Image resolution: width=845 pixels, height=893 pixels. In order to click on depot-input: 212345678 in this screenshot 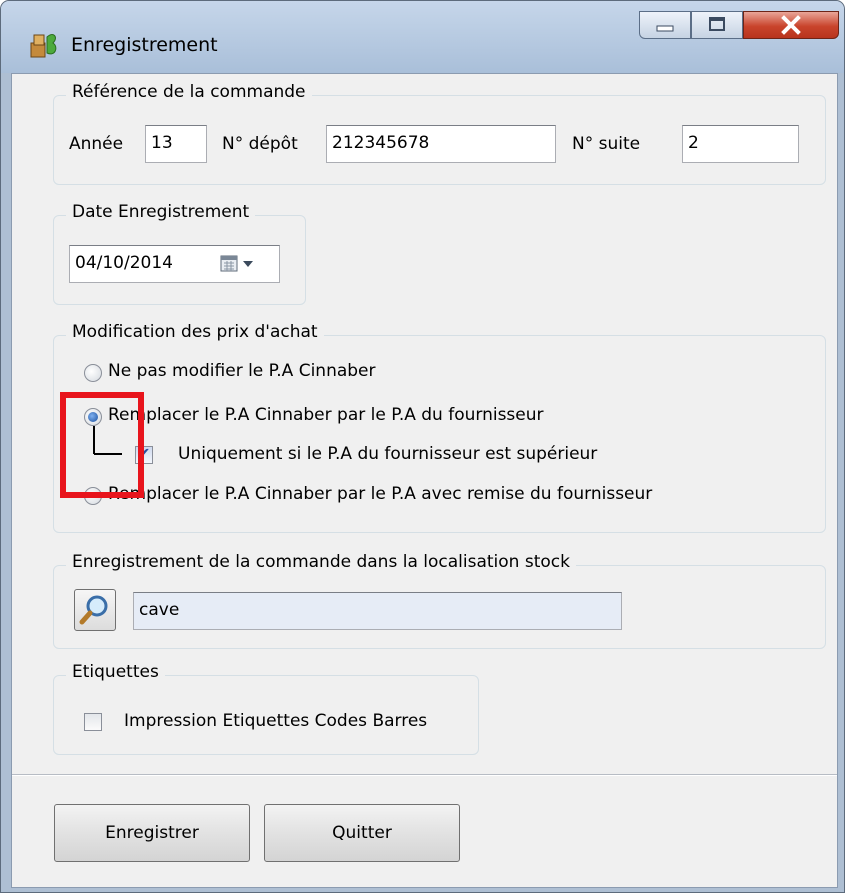, I will do `click(441, 144)`.